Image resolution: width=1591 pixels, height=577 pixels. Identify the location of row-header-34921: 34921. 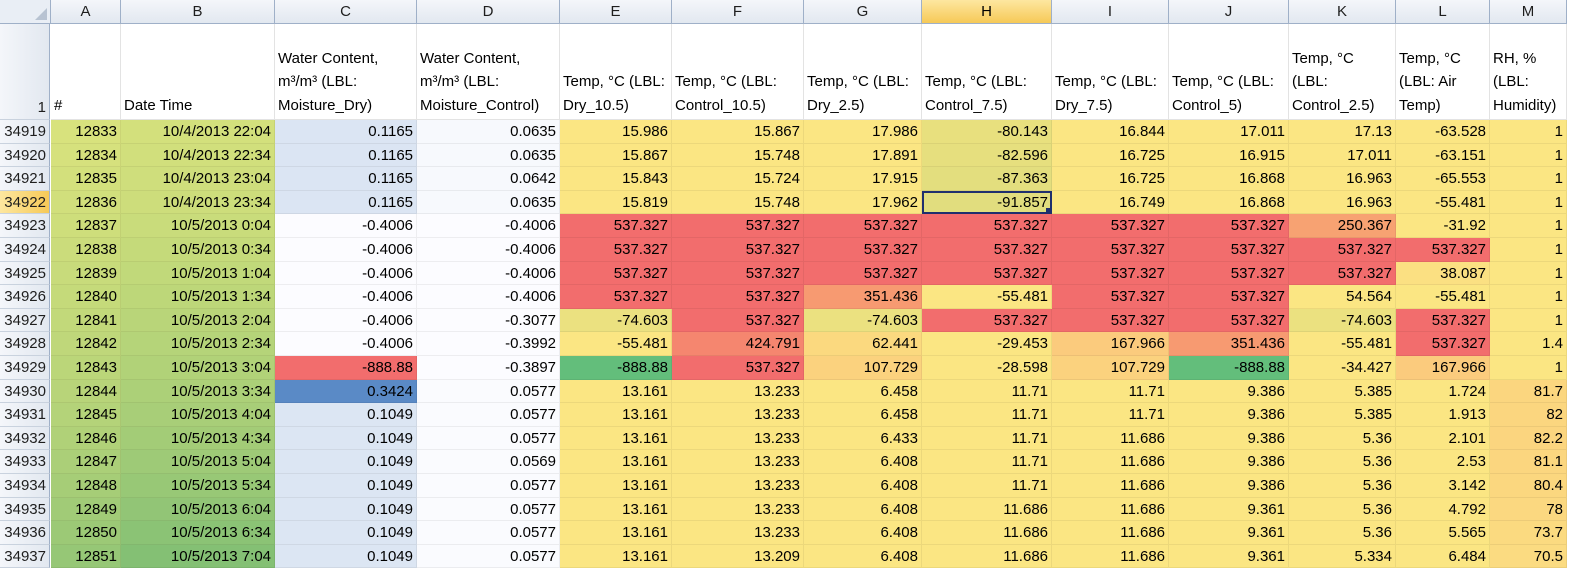
(25, 179).